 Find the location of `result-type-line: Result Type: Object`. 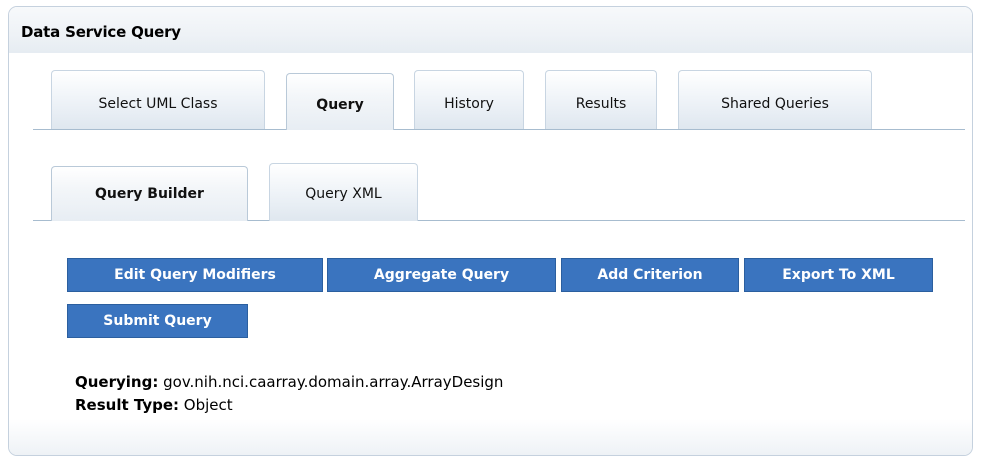

result-type-line: Result Type: Object is located at coordinates (154, 405).